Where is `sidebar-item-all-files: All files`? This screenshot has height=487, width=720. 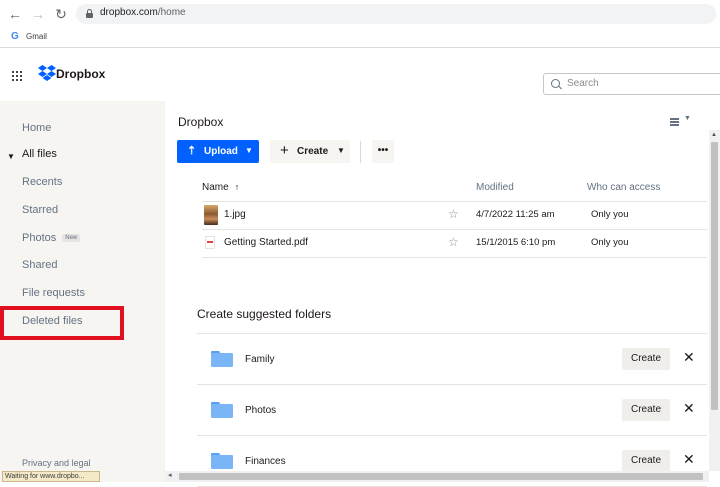 sidebar-item-all-files: All files is located at coordinates (39, 154).